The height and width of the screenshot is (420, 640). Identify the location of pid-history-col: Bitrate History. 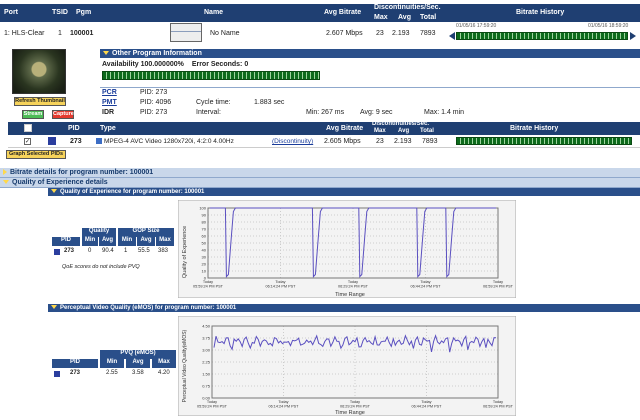
(534, 128).